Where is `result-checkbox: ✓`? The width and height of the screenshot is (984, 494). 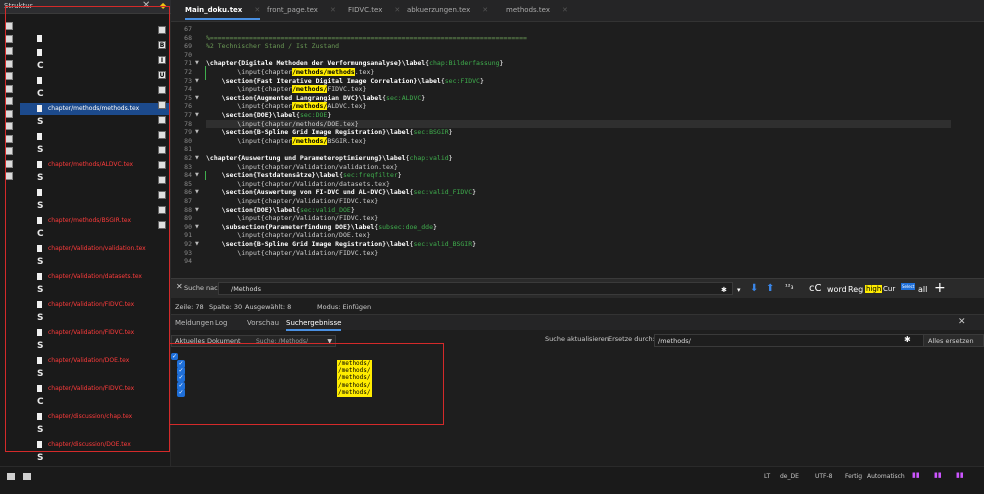
result-checkbox: ✓ is located at coordinates (181, 392).